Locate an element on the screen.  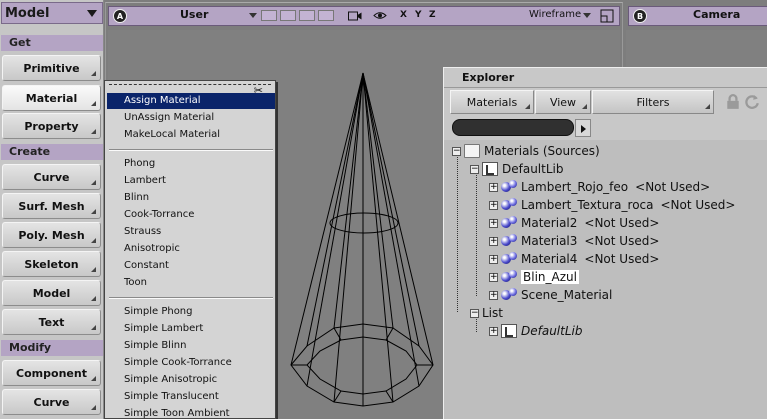
explorer-filters-button: Filters is located at coordinates (653, 102).